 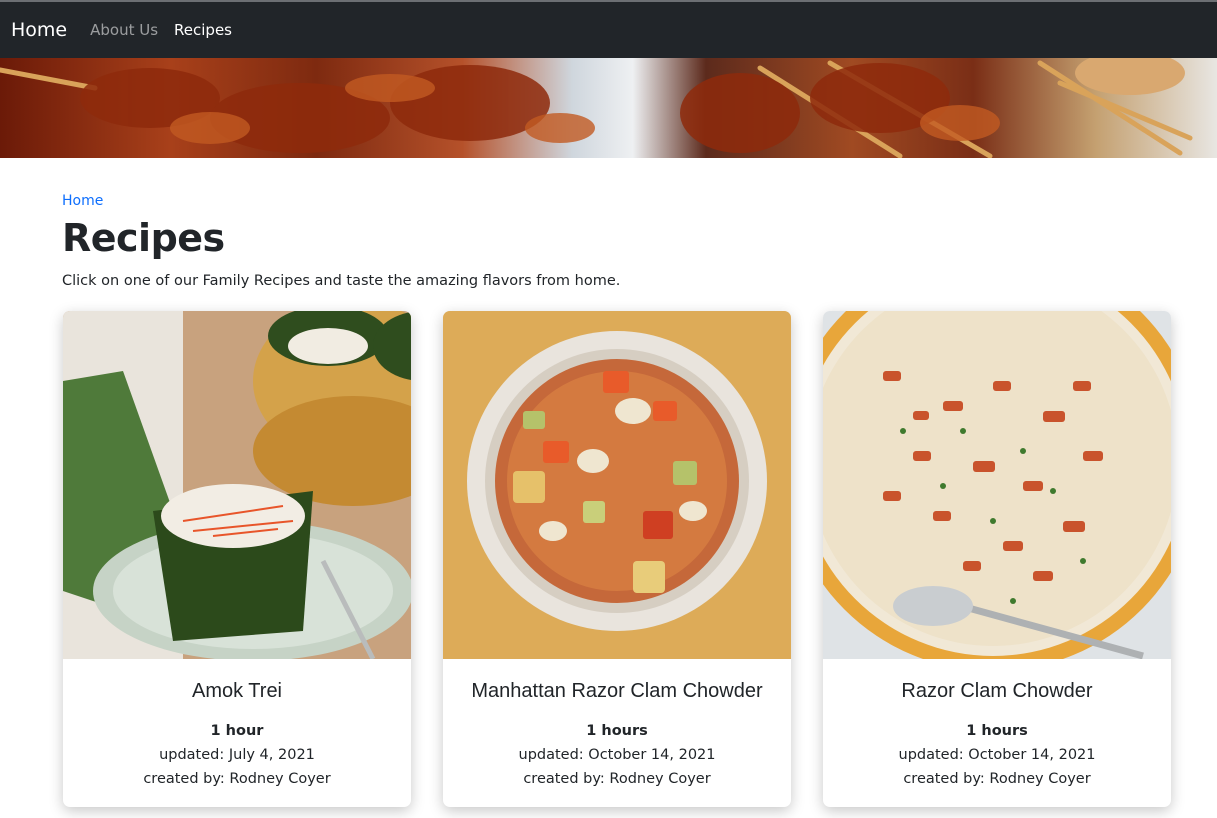 What do you see at coordinates (997, 691) in the screenshot?
I see `recipe-title: Razor Clam Chowder` at bounding box center [997, 691].